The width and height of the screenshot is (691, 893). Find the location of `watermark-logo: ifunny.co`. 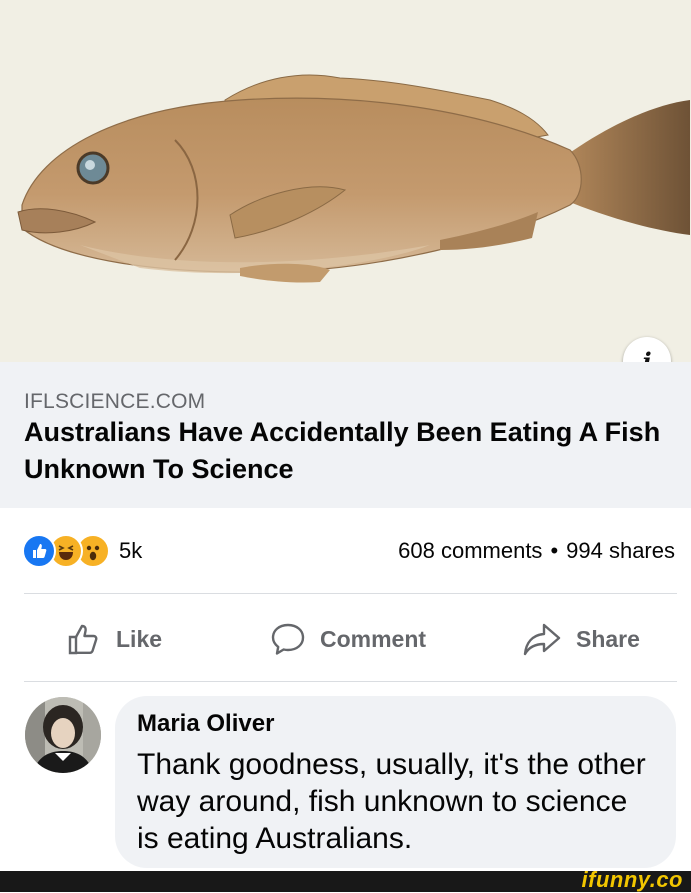

watermark-logo: ifunny.co is located at coordinates (632, 879).